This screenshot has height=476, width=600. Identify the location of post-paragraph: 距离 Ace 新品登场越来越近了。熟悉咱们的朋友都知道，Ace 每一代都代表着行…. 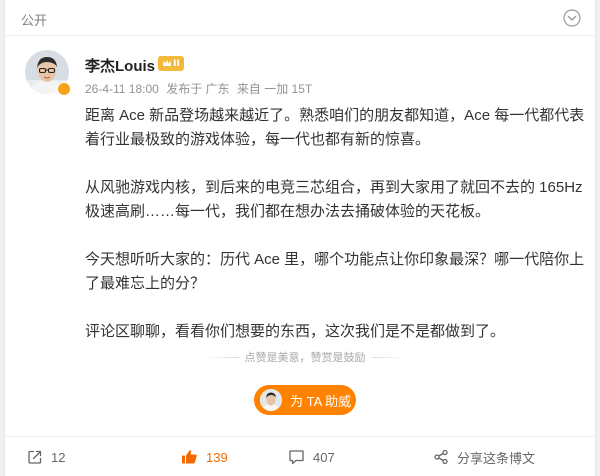
(335, 127).